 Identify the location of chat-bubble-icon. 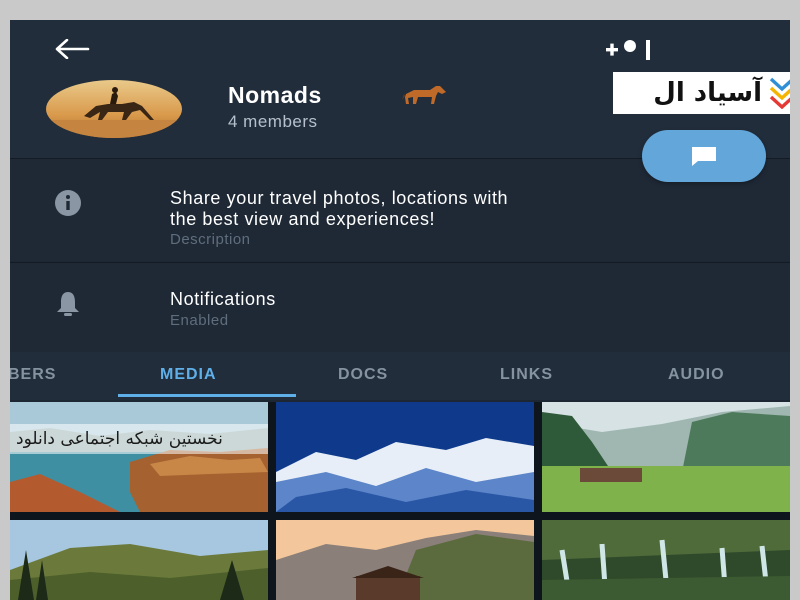
(704, 156).